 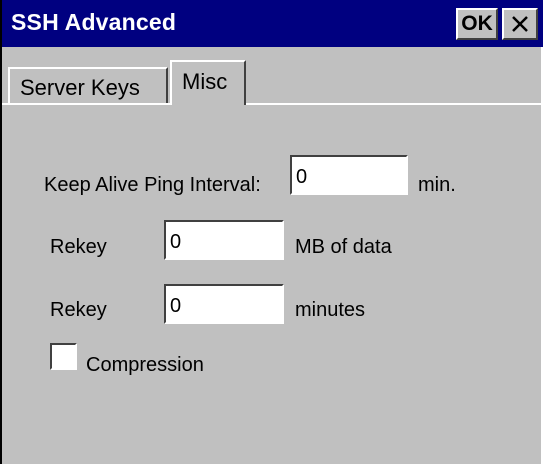 I want to click on ok-button: OK, so click(x=477, y=24).